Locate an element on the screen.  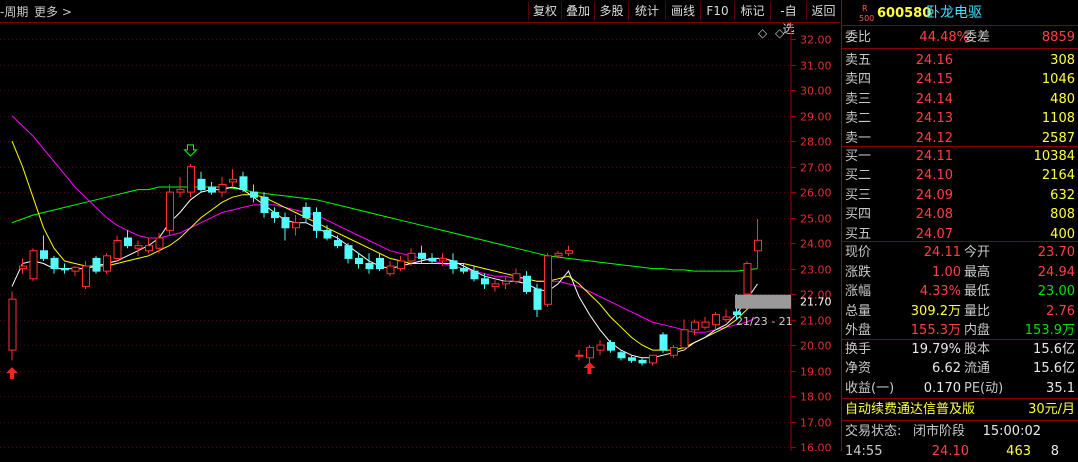
quote-label: 量比 is located at coordinates (977, 311).